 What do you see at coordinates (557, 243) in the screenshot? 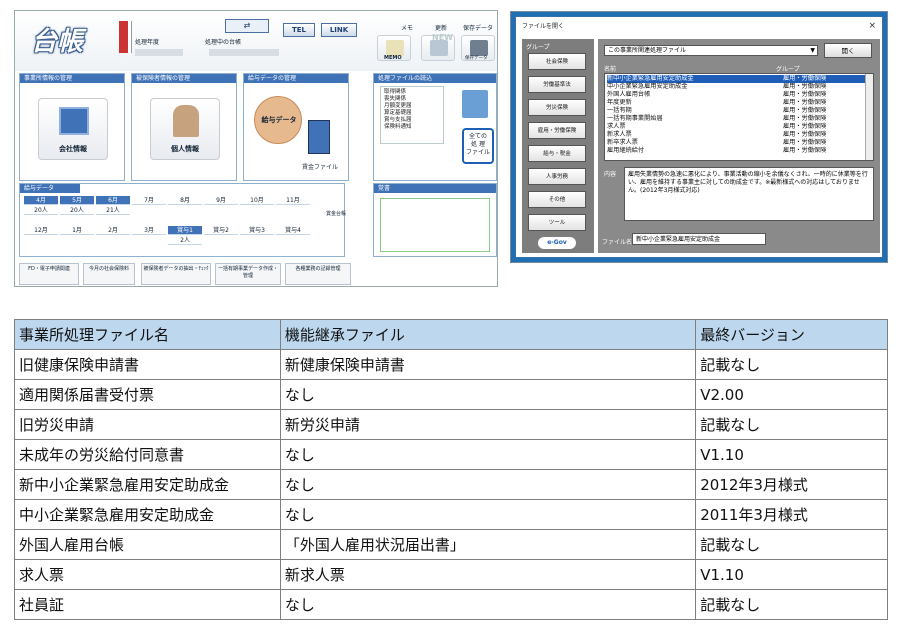
I see `egov-logo: e-Gov` at bounding box center [557, 243].